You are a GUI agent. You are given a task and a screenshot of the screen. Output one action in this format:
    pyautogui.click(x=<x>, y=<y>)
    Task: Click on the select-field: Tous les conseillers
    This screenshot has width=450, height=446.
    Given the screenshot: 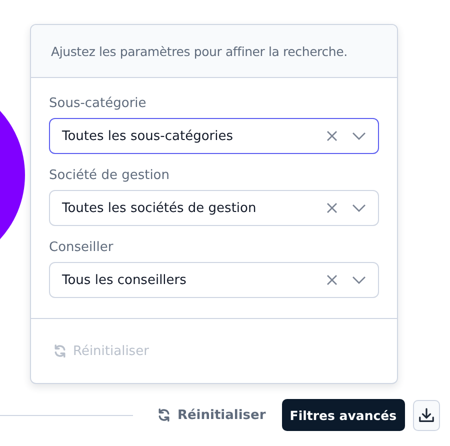 What is the action you would take?
    pyautogui.click(x=214, y=280)
    